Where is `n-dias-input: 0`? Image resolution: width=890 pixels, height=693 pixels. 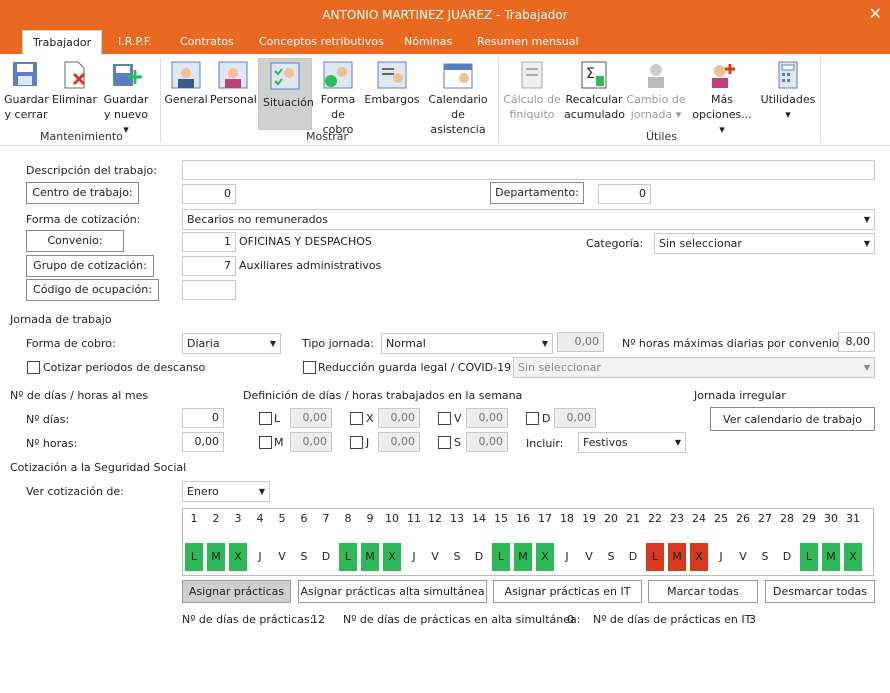 n-dias-input: 0 is located at coordinates (203, 418).